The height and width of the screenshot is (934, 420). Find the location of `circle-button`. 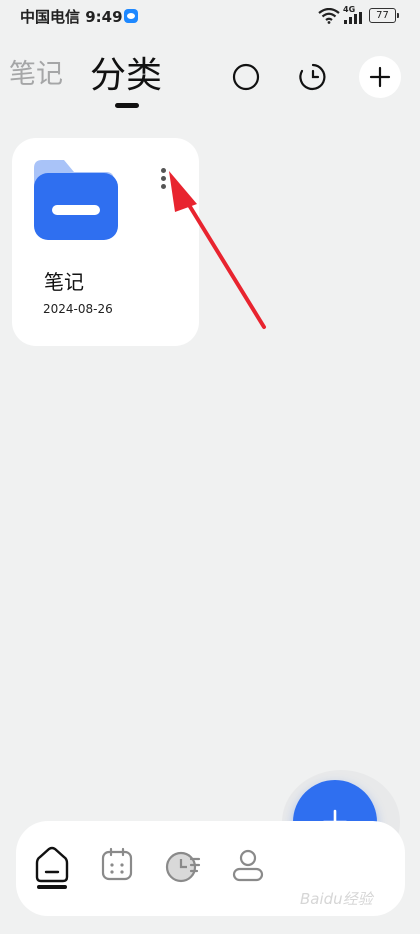

circle-button is located at coordinates (246, 77).